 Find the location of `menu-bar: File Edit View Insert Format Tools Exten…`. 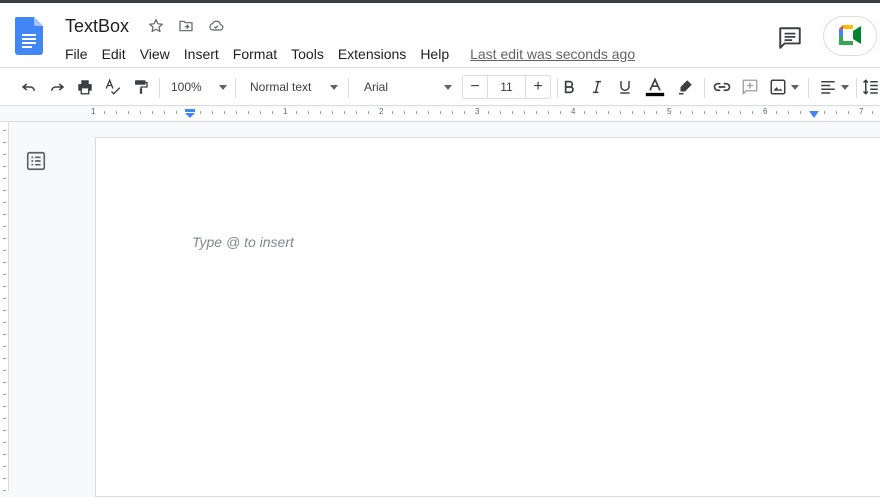

menu-bar: File Edit View Insert Format Tools Exten… is located at coordinates (346, 54).